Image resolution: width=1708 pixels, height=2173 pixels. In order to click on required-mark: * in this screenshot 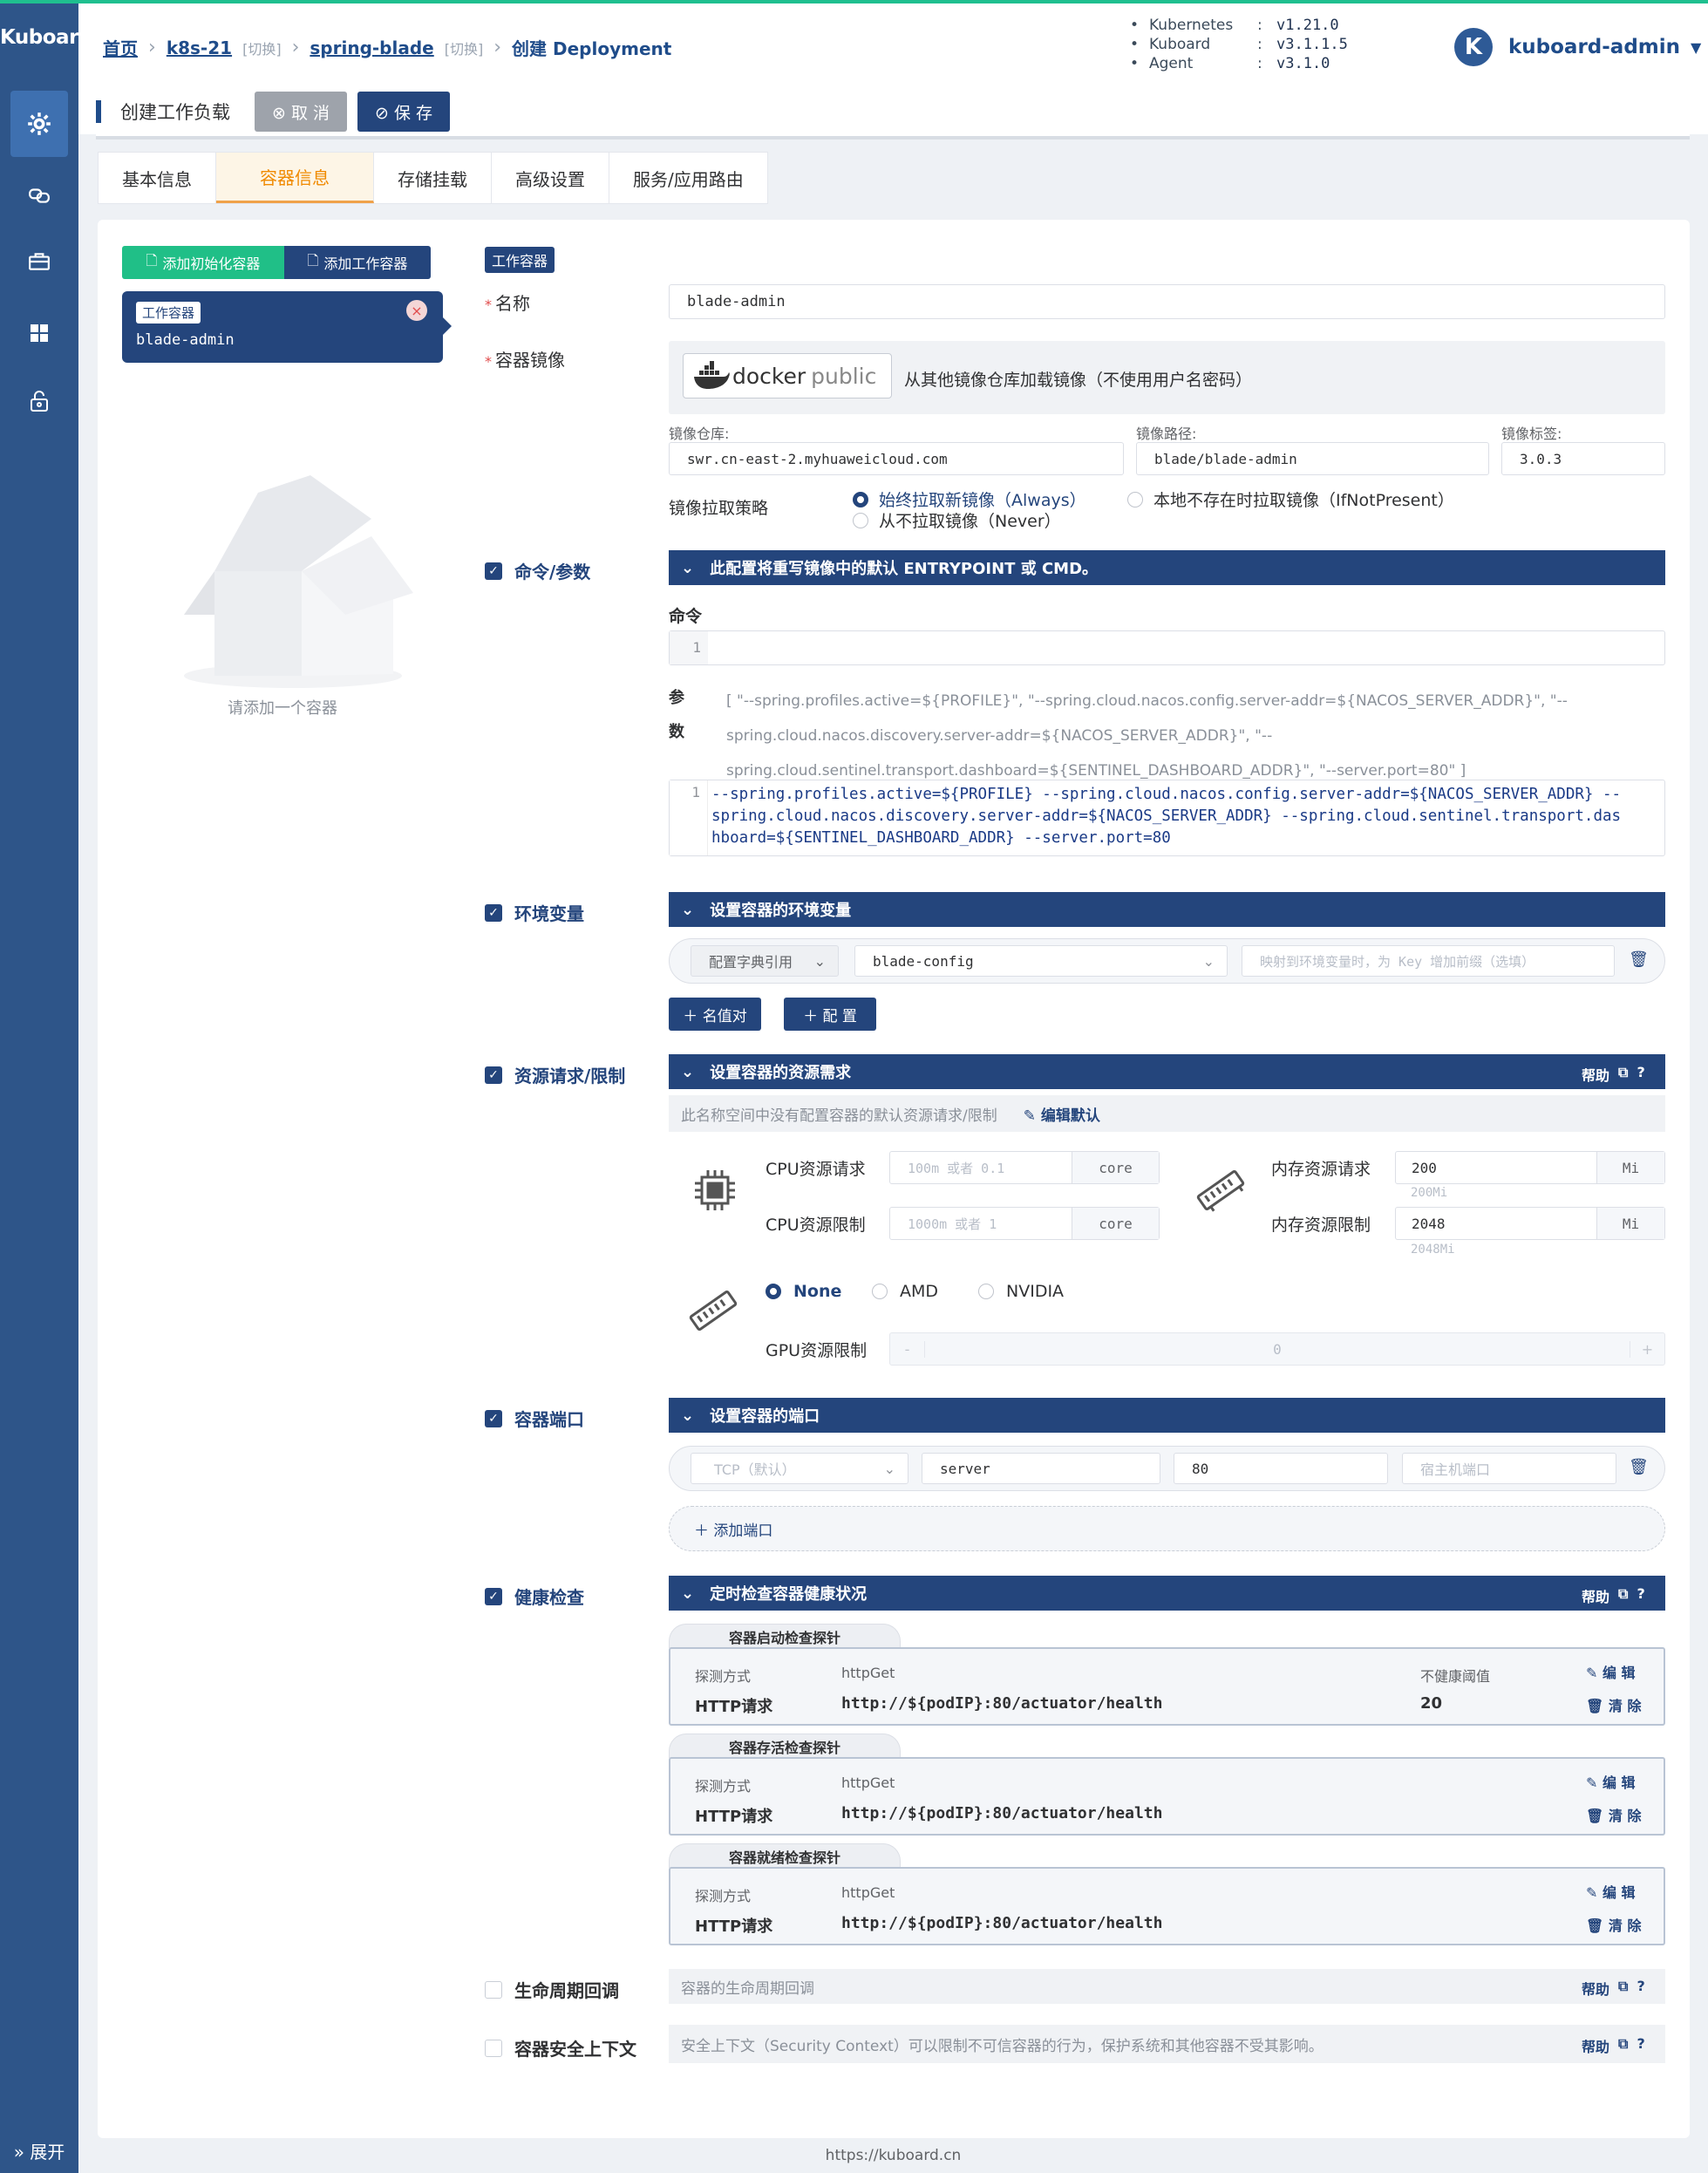, I will do `click(488, 361)`.